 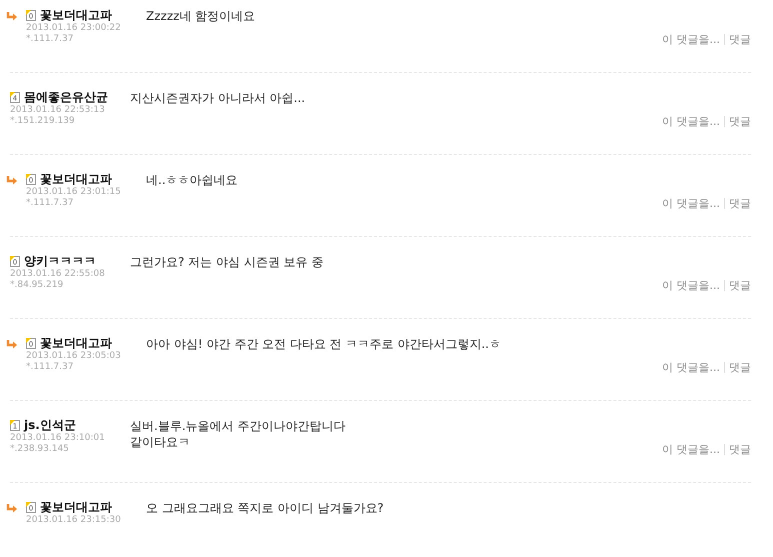 I want to click on comment-date: 2013.01.16 23:01:15, so click(x=74, y=192).